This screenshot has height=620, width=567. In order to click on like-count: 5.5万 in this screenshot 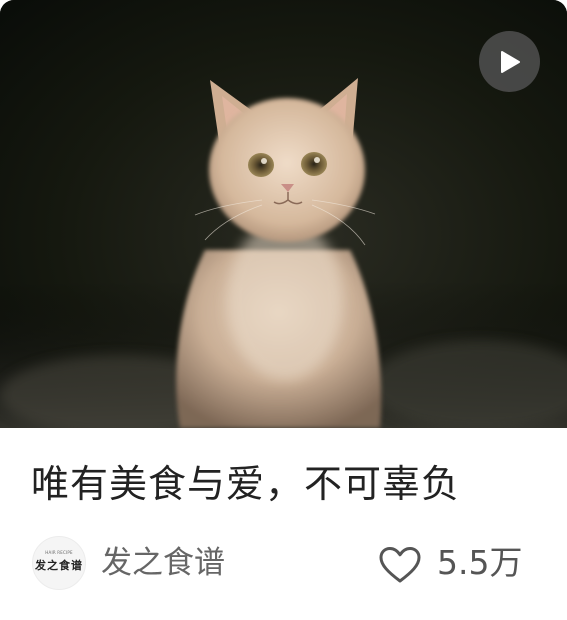, I will do `click(480, 562)`.